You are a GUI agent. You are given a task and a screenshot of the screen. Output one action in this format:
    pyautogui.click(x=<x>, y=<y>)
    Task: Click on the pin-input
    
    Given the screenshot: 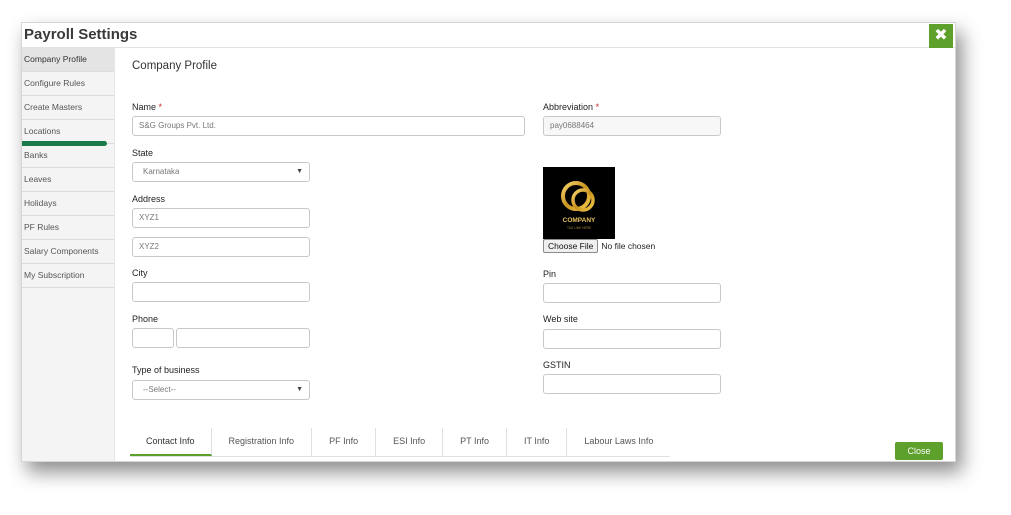 What is the action you would take?
    pyautogui.click(x=632, y=293)
    